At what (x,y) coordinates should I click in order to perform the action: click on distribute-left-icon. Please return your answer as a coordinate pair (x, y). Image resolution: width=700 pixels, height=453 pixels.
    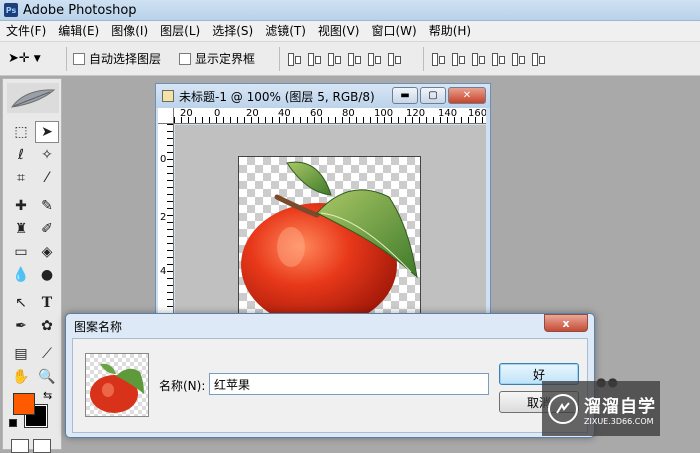
    Looking at the image, I should click on (498, 58).